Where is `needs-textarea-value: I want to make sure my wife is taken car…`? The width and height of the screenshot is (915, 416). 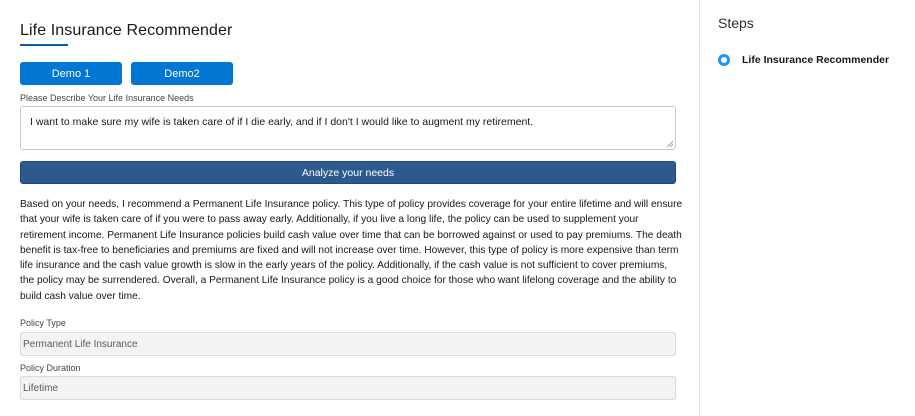 needs-textarea-value: I want to make sure my wife is taken car… is located at coordinates (282, 122).